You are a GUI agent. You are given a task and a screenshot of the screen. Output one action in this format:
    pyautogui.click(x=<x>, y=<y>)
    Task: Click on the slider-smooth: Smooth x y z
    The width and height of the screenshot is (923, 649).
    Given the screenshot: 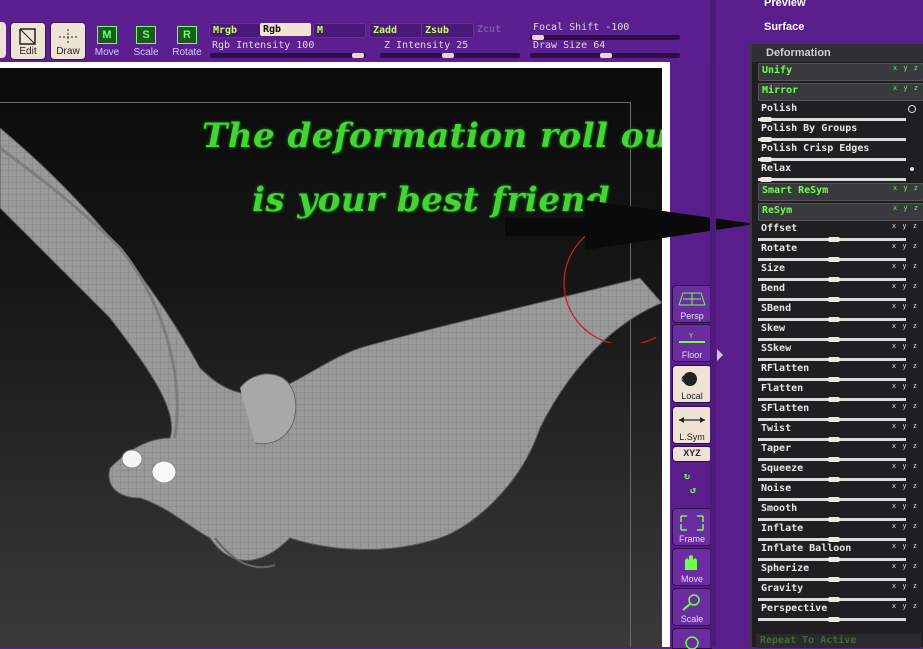 What is the action you would take?
    pyautogui.click(x=840, y=512)
    